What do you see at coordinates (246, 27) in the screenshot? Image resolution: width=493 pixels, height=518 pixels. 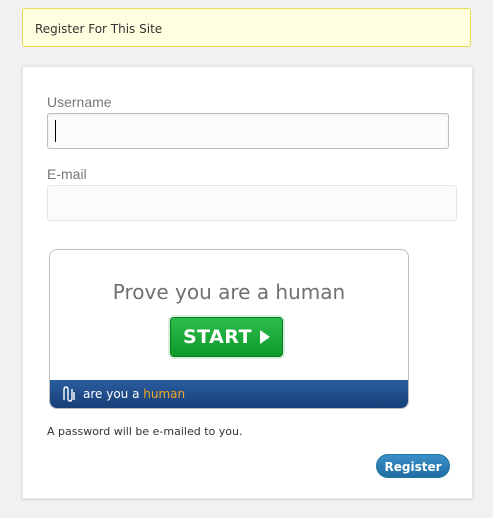 I see `register-notice: Register For This Site` at bounding box center [246, 27].